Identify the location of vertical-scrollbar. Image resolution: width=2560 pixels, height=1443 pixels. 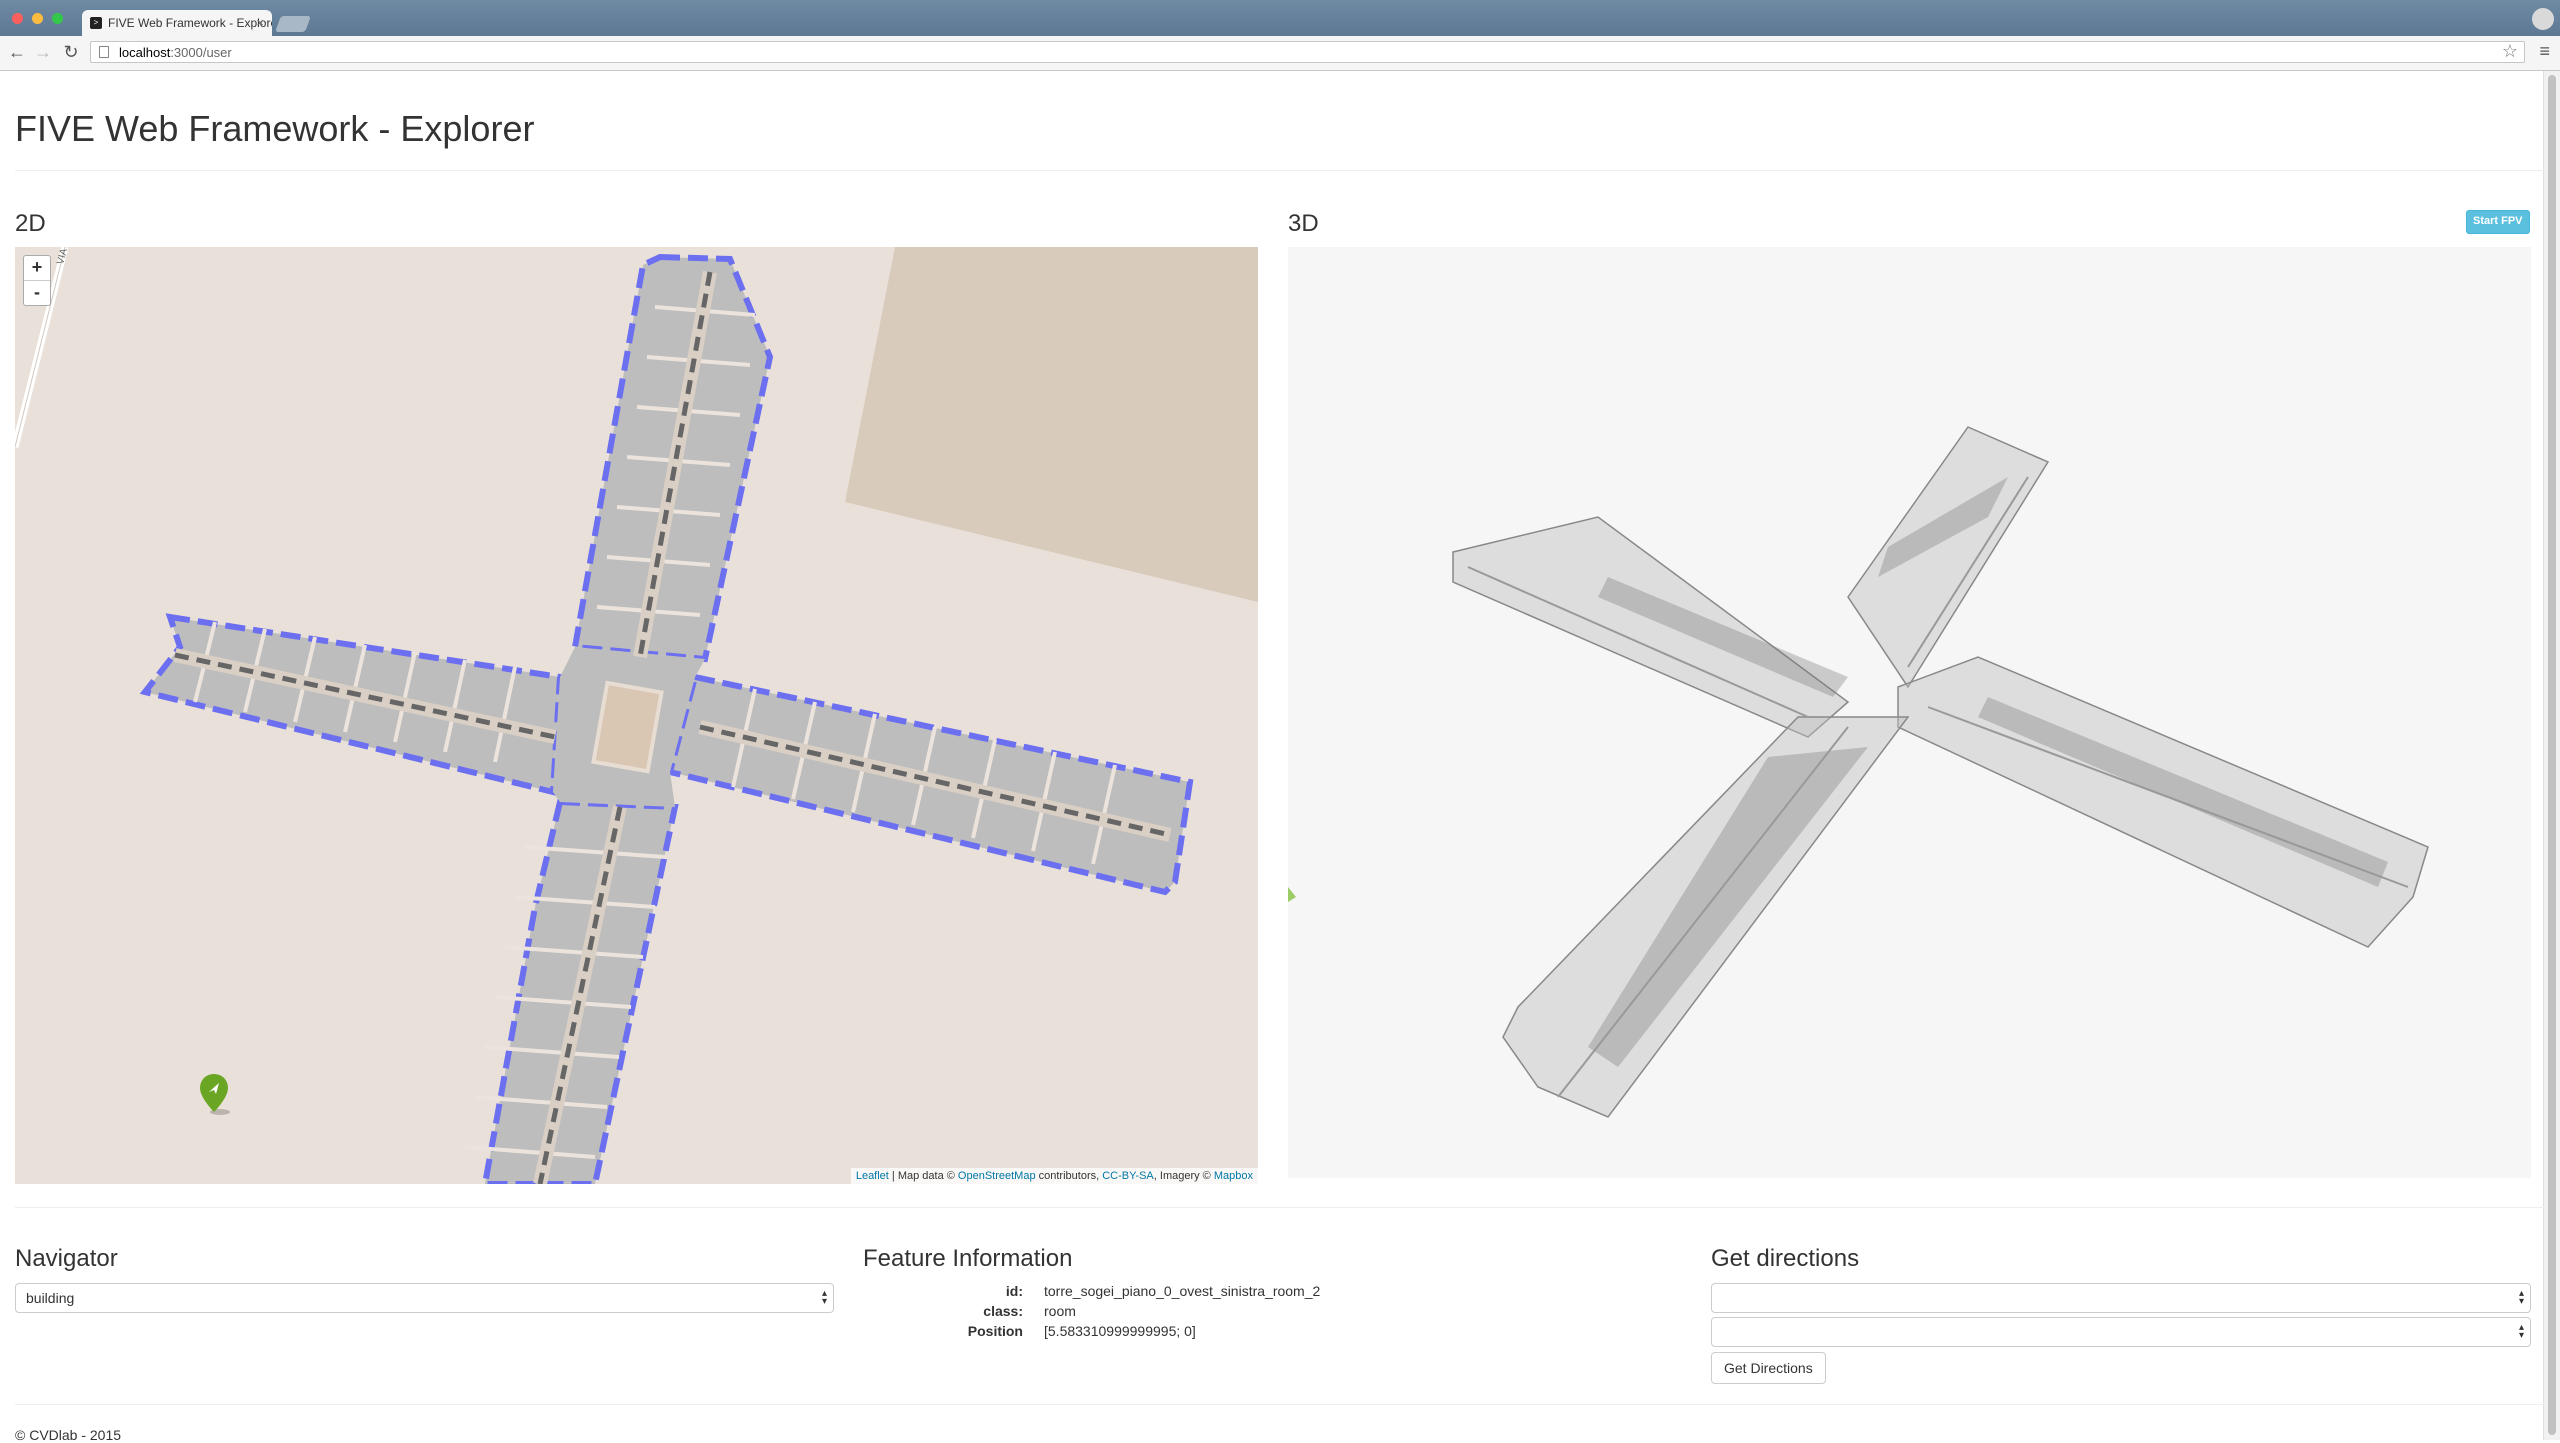
(2551, 755).